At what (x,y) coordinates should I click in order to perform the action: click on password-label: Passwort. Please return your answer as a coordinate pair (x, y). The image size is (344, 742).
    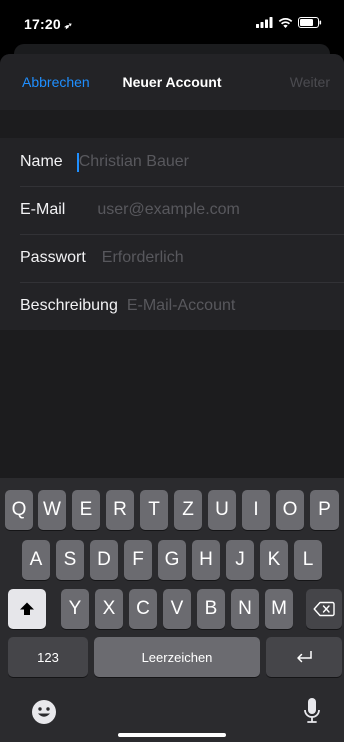
    Looking at the image, I should click on (53, 257).